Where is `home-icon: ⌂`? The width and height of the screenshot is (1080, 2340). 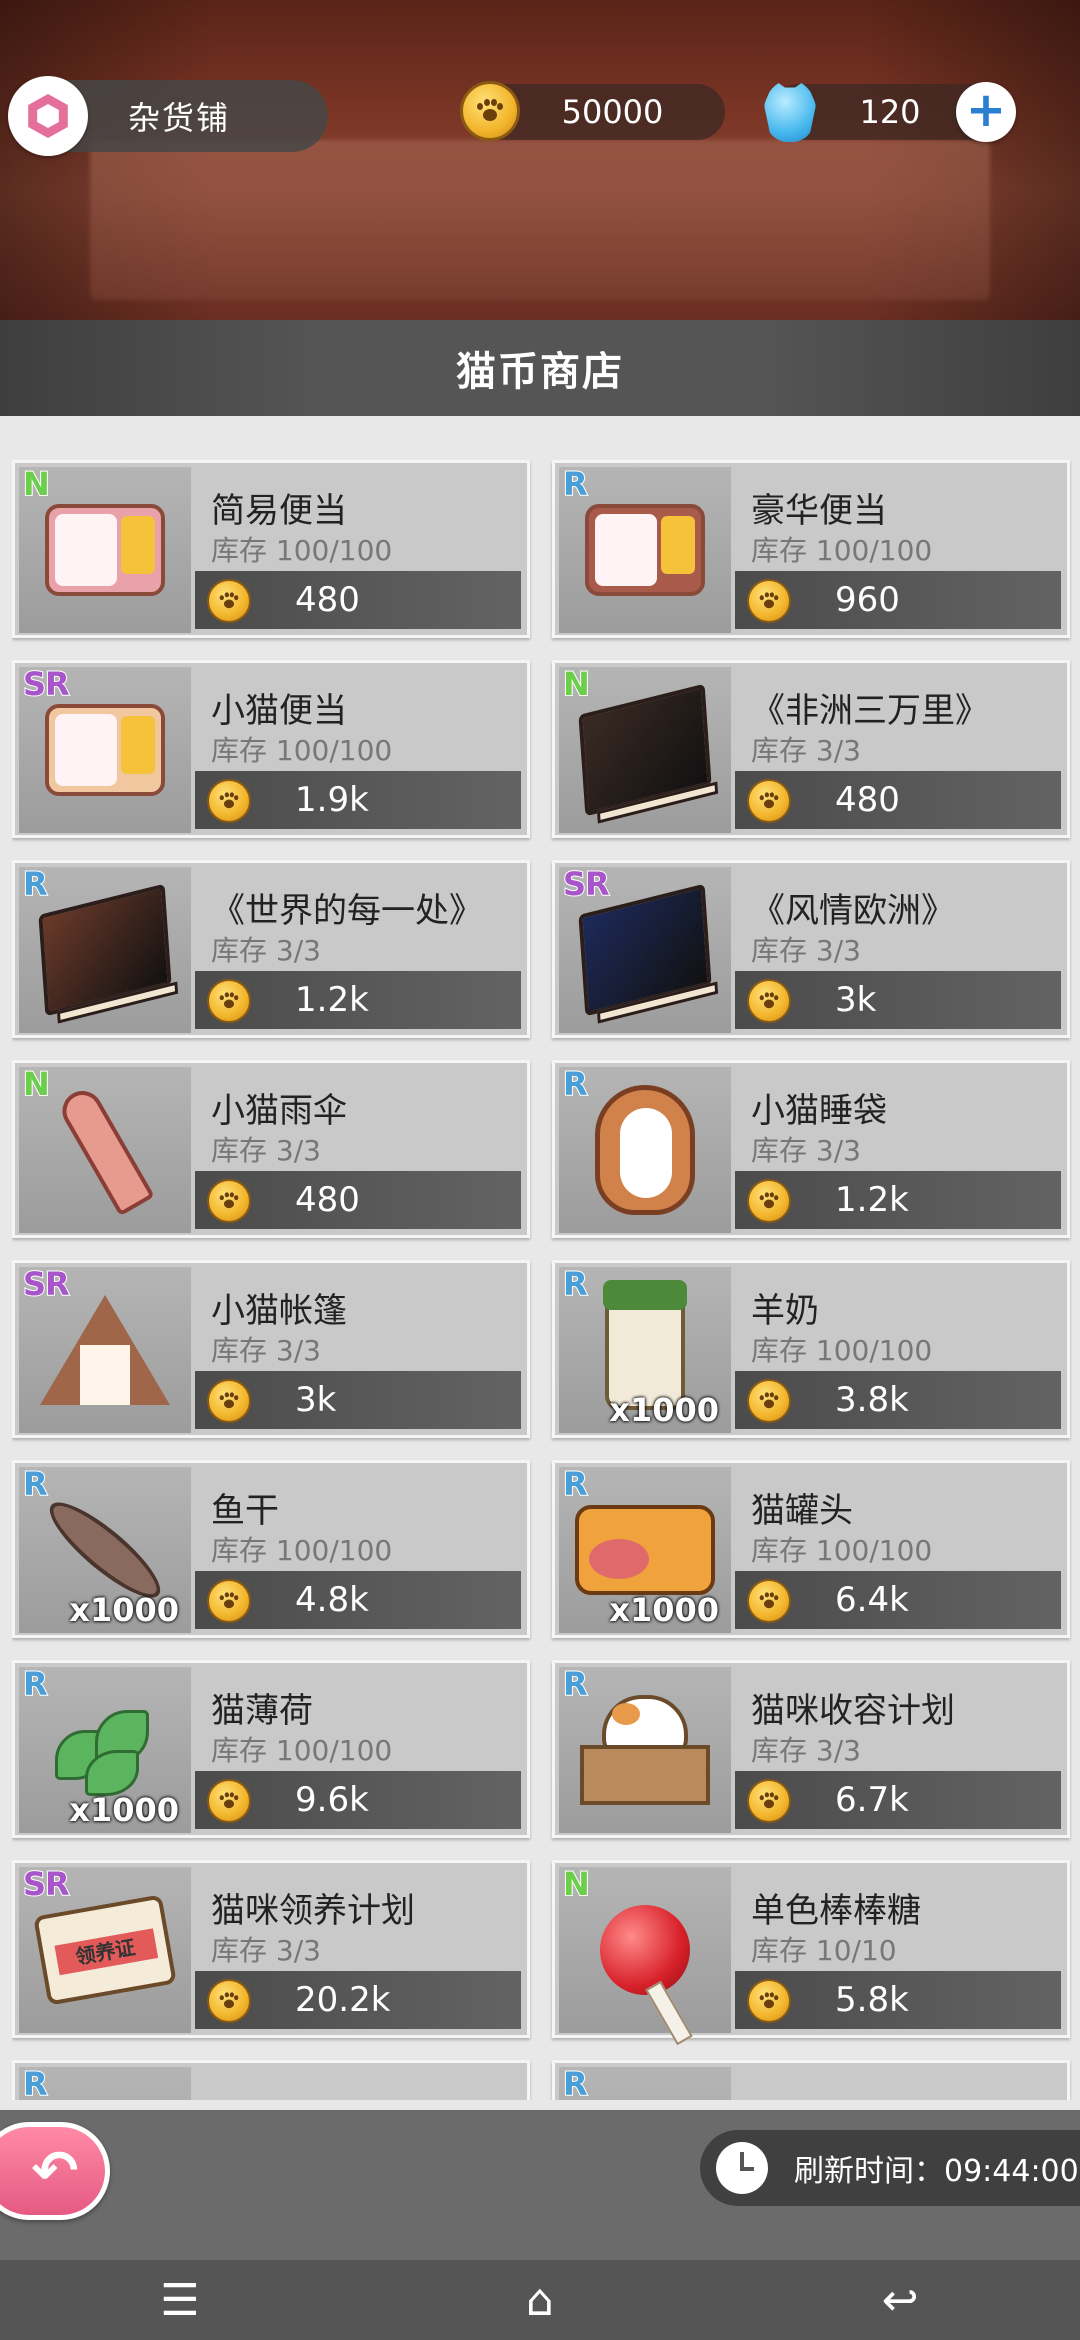
home-icon: ⌂ is located at coordinates (540, 2300).